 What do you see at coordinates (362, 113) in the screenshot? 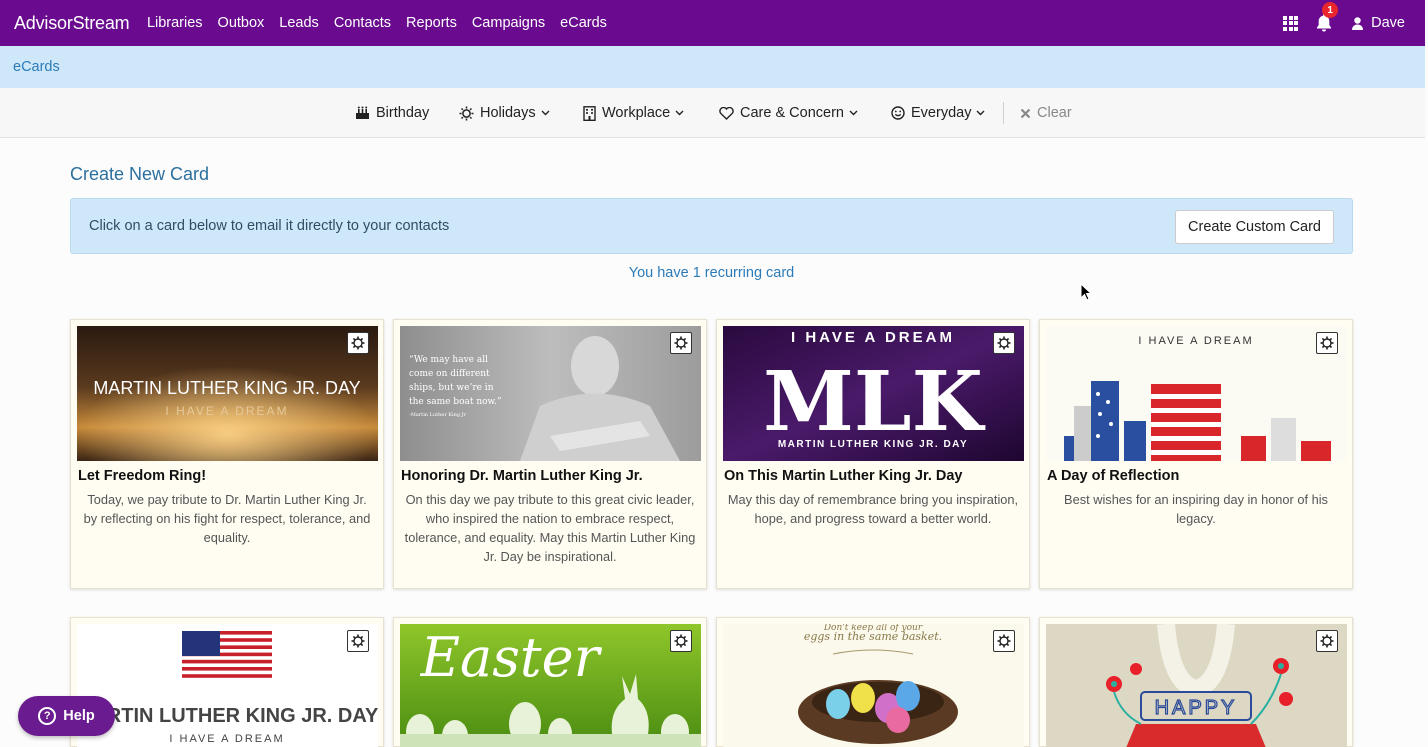
I see `birthday-cake-icon` at bounding box center [362, 113].